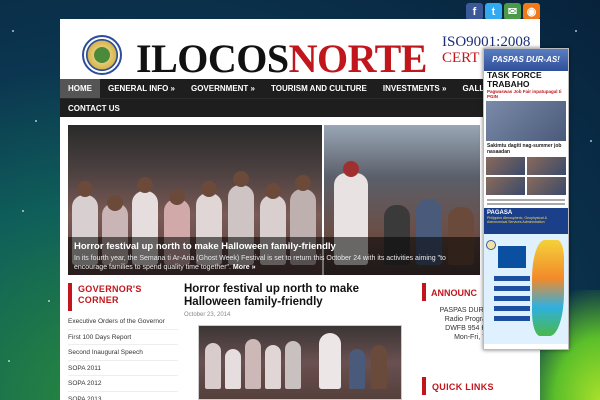  I want to click on weather-reading-tile, so click(512, 256).